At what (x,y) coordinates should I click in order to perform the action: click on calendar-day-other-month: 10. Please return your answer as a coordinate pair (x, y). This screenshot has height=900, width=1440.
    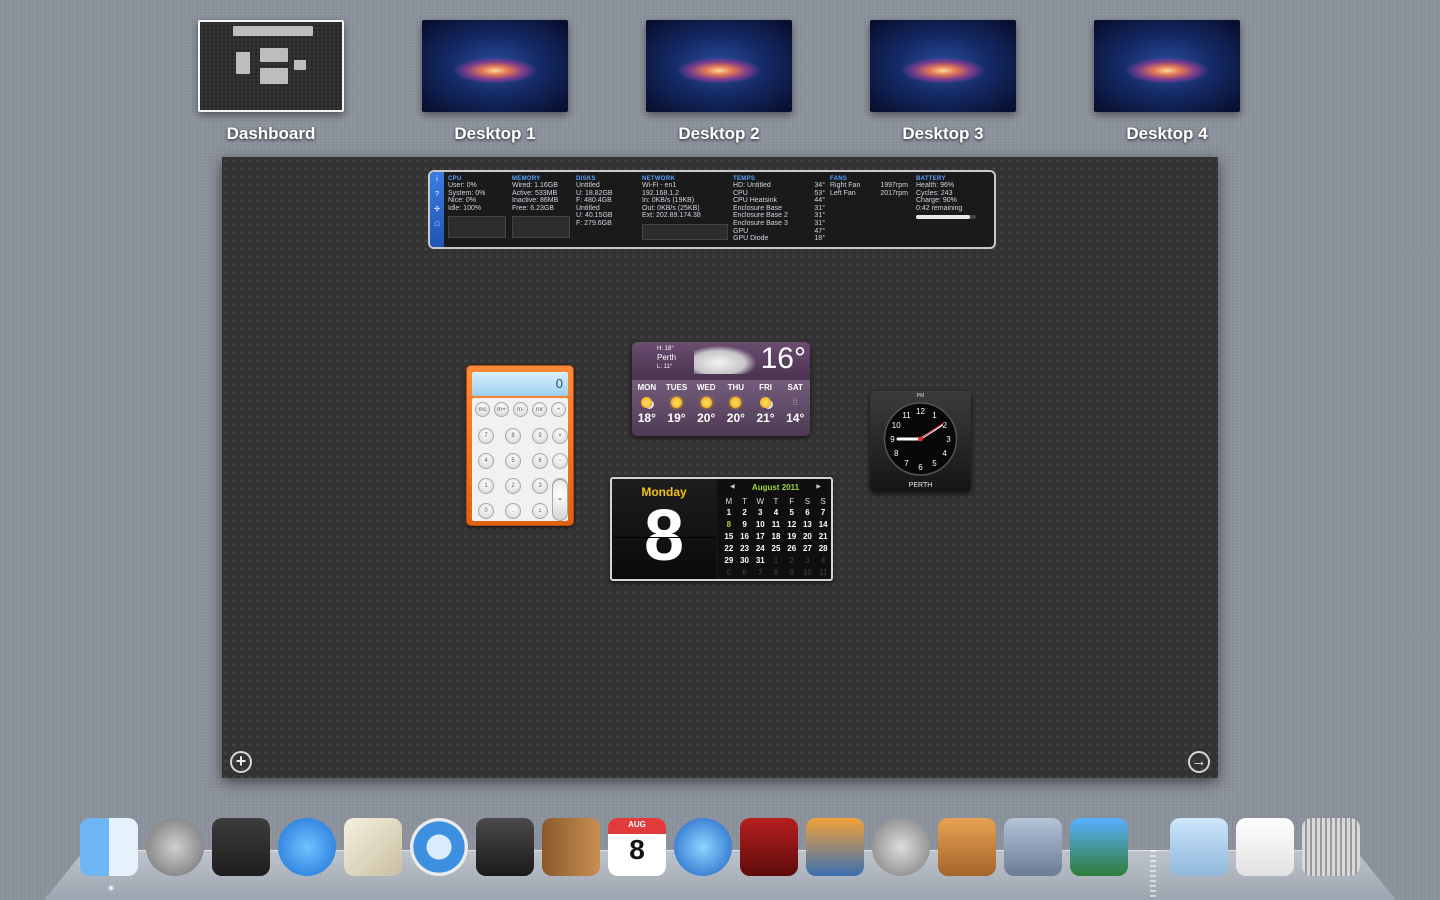
    Looking at the image, I should click on (808, 573).